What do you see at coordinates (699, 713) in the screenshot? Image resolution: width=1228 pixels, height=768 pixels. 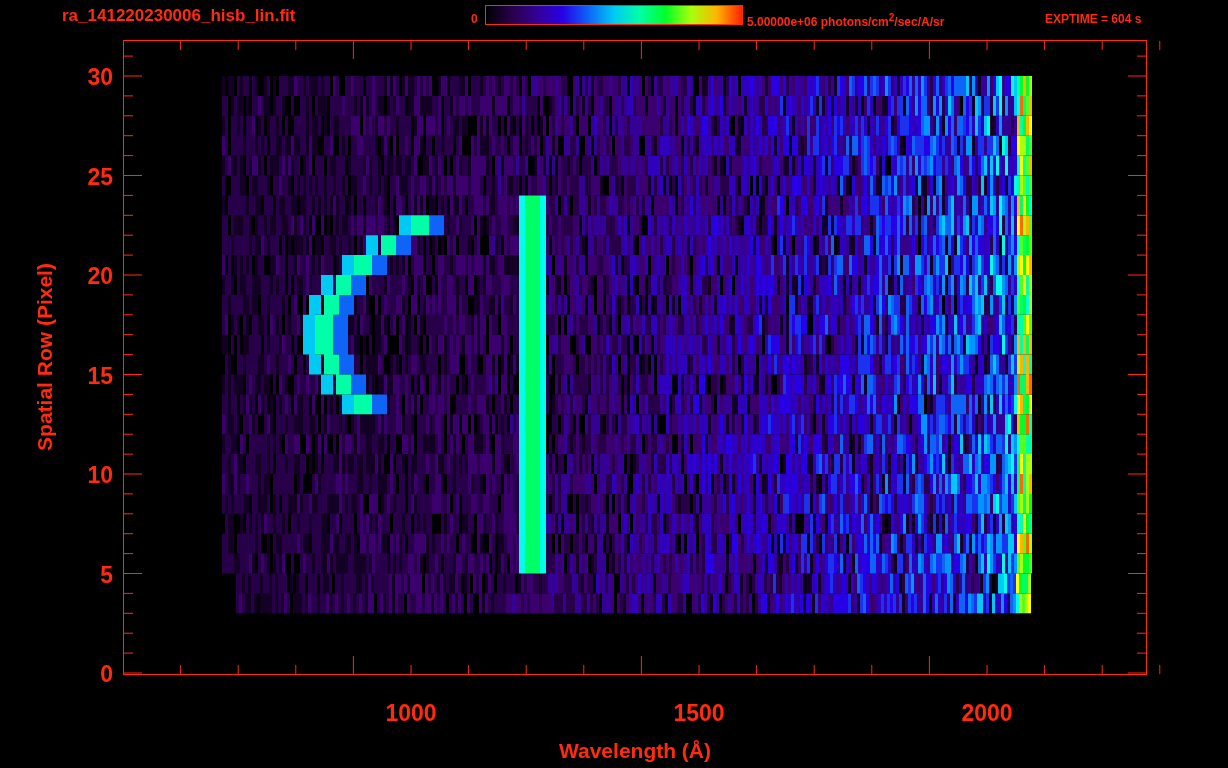 I see `x-tick-label: 1500` at bounding box center [699, 713].